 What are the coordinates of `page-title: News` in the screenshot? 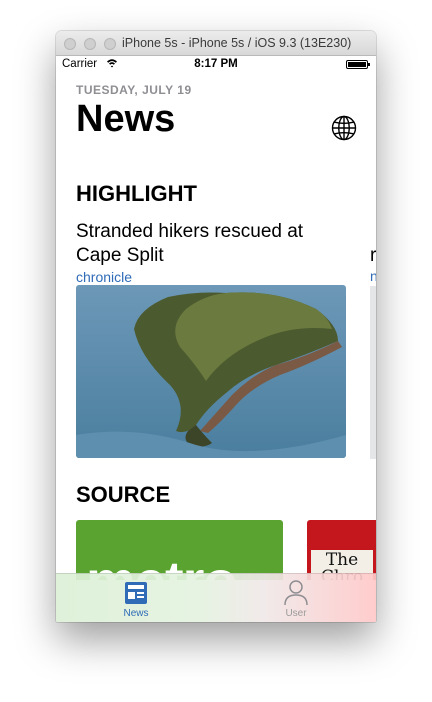 It's located at (126, 119).